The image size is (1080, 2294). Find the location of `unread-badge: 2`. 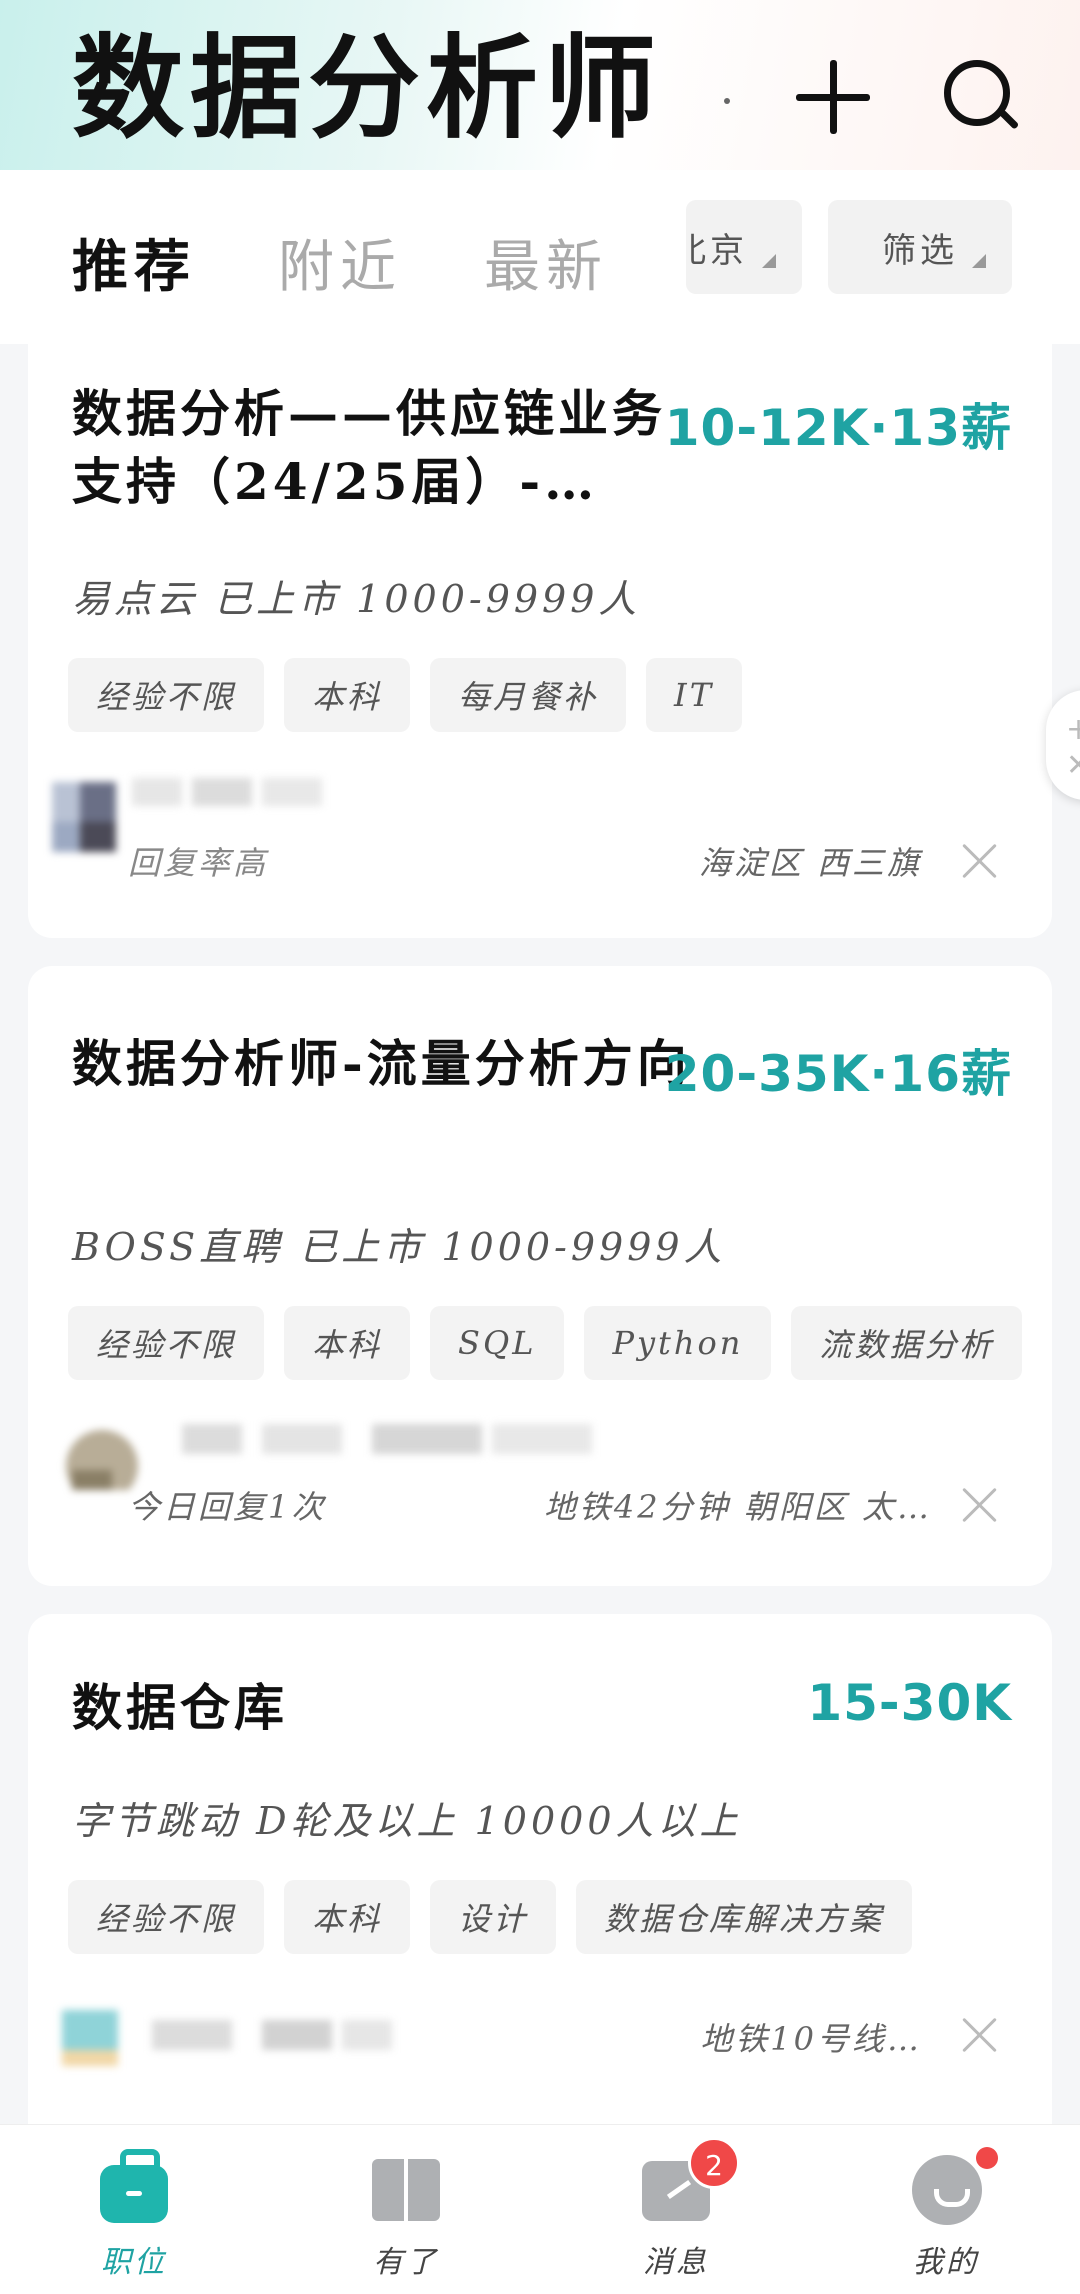

unread-badge: 2 is located at coordinates (714, 2163).